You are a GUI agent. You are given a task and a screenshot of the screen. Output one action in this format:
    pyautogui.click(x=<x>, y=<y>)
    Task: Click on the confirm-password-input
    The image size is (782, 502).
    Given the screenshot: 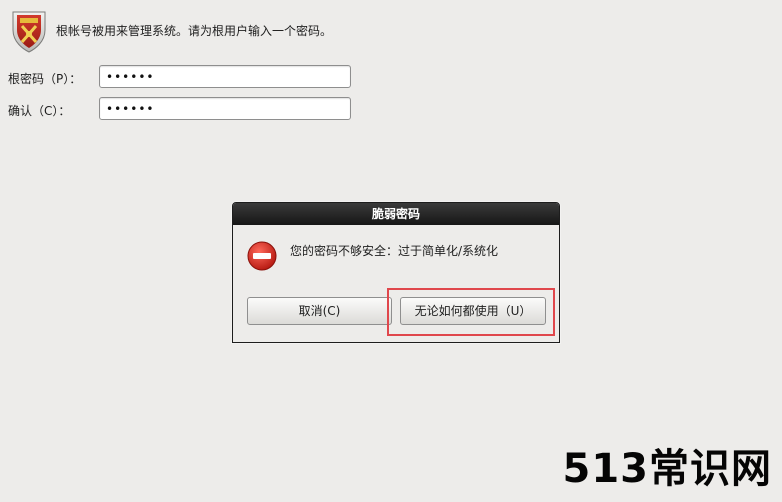 What is the action you would take?
    pyautogui.click(x=225, y=108)
    